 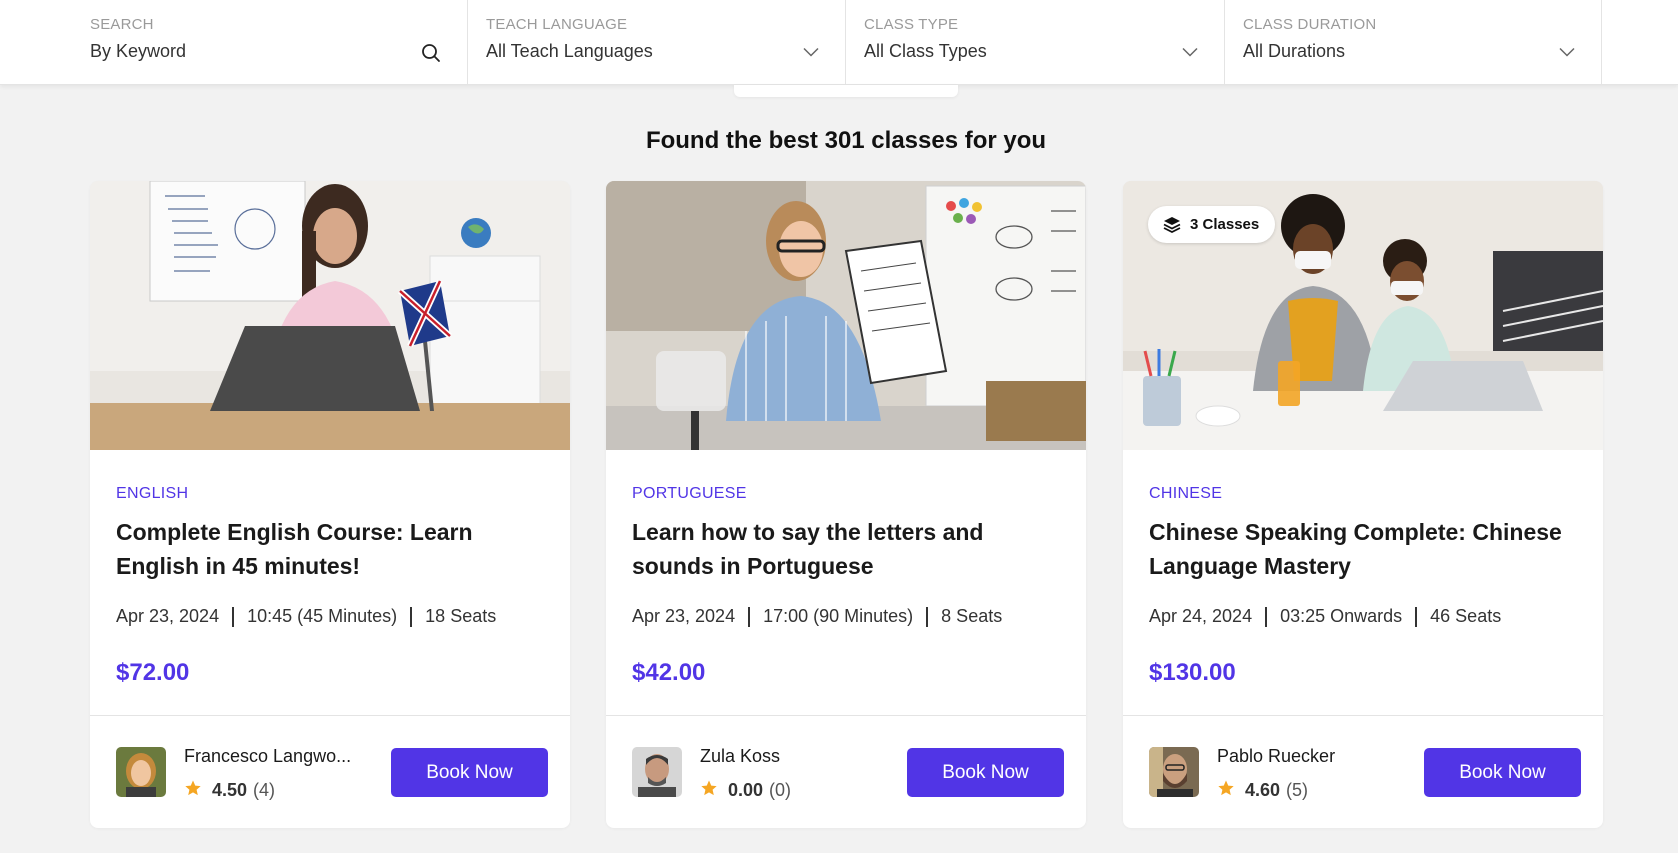 I want to click on instructor-rating: 4.50 (4), so click(x=229, y=790).